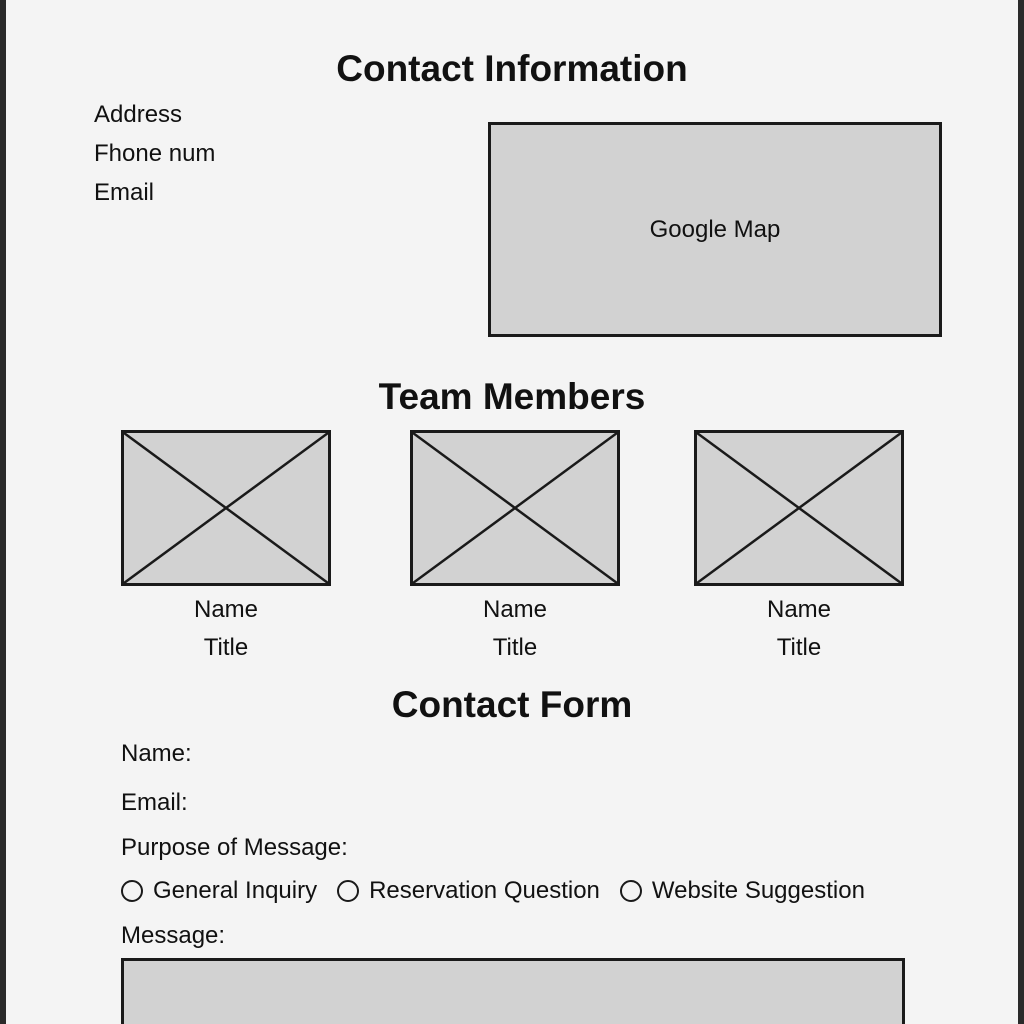 The height and width of the screenshot is (1024, 1024). I want to click on page-frame-left, so click(3, 512).